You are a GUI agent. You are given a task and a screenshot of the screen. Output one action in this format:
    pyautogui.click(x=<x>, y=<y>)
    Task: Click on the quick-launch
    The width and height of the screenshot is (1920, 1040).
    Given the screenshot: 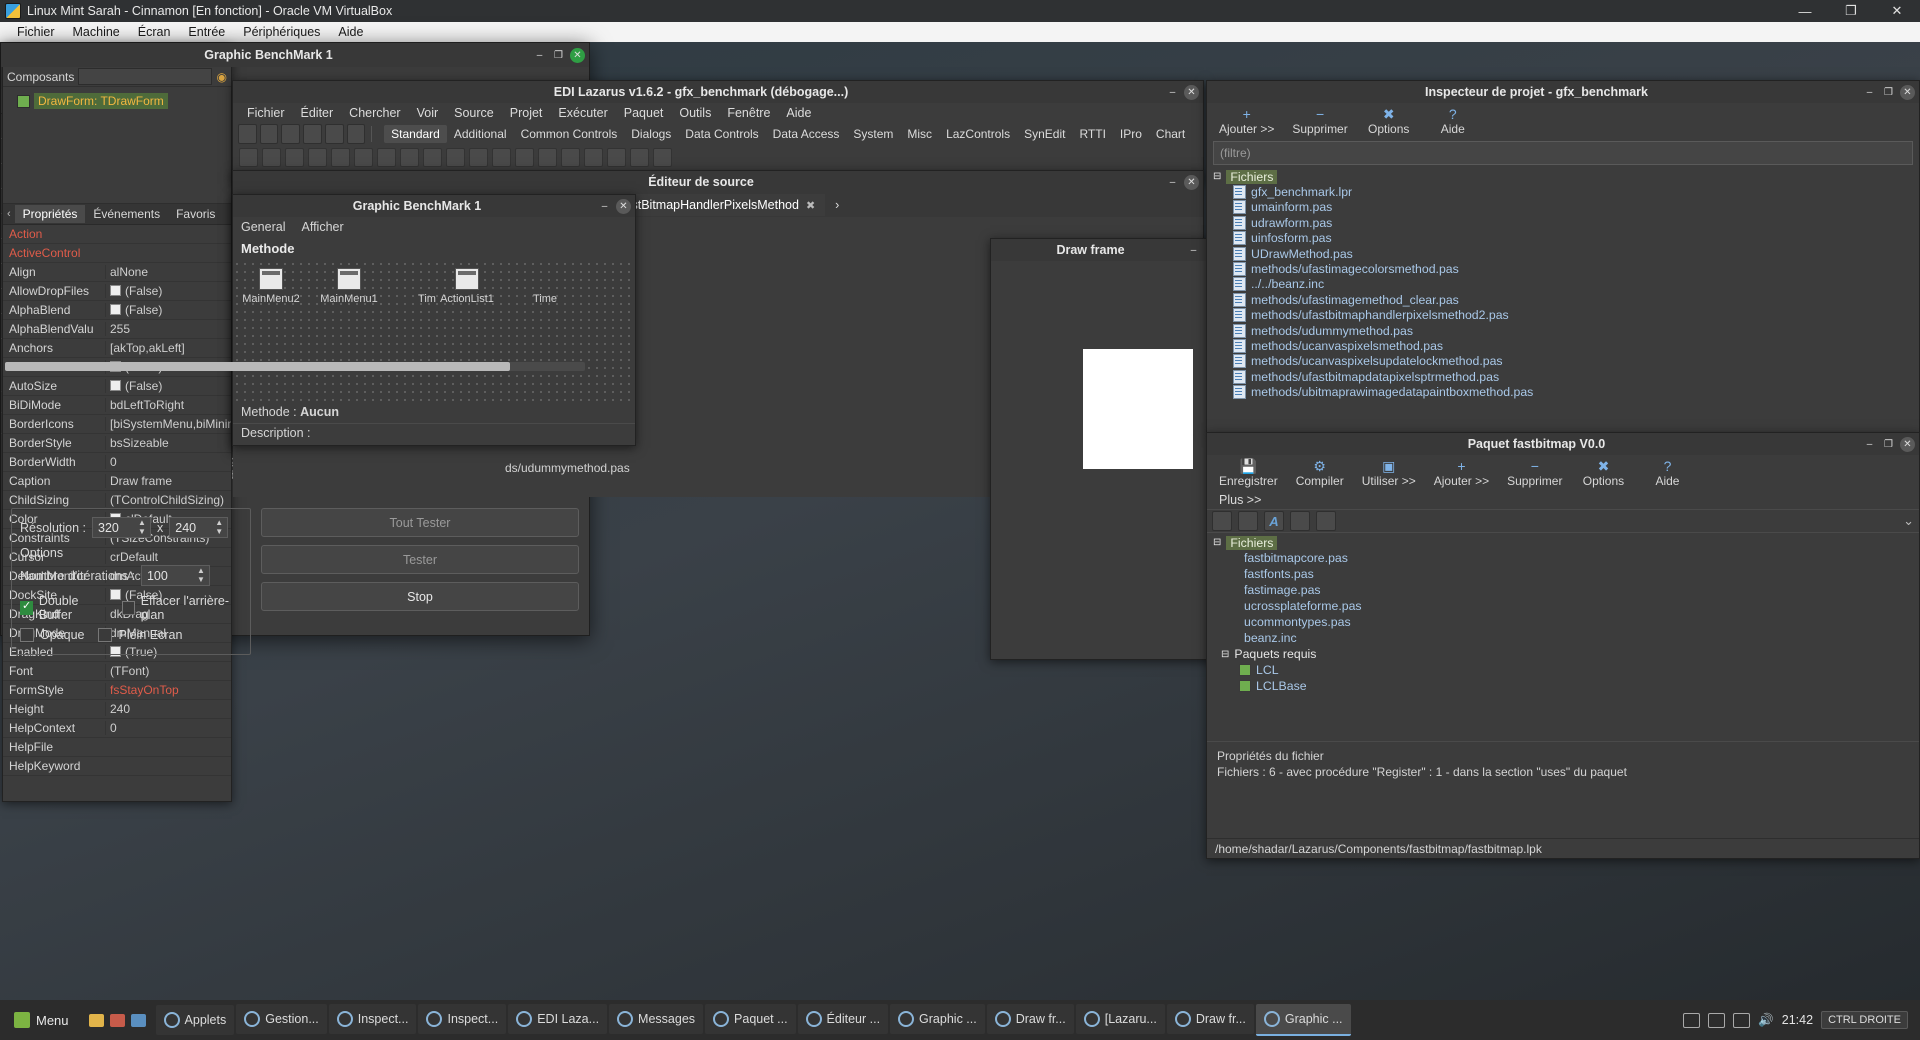 What is the action you would take?
    pyautogui.click(x=117, y=1020)
    